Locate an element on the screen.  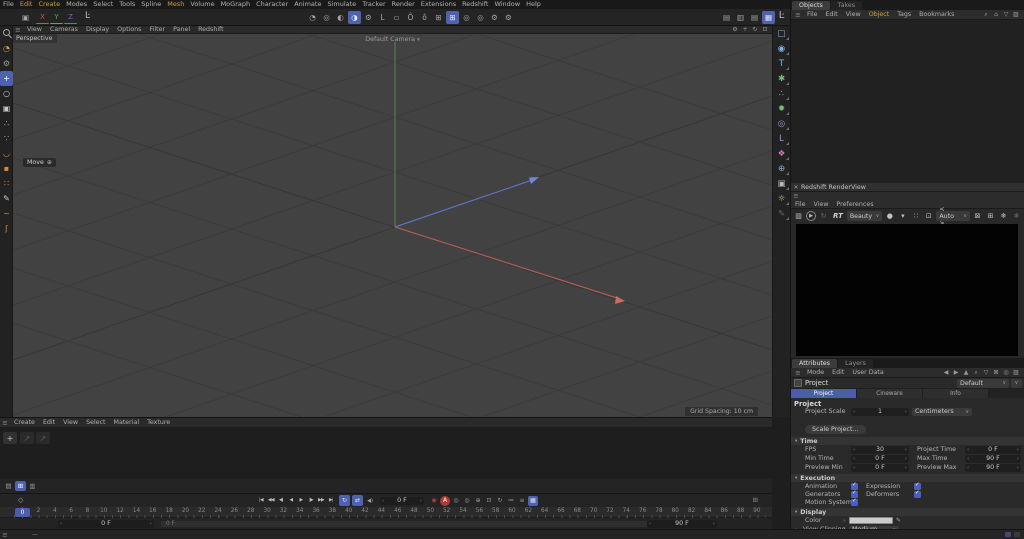
renderview-icon: ⊠ is located at coordinates (977, 216).